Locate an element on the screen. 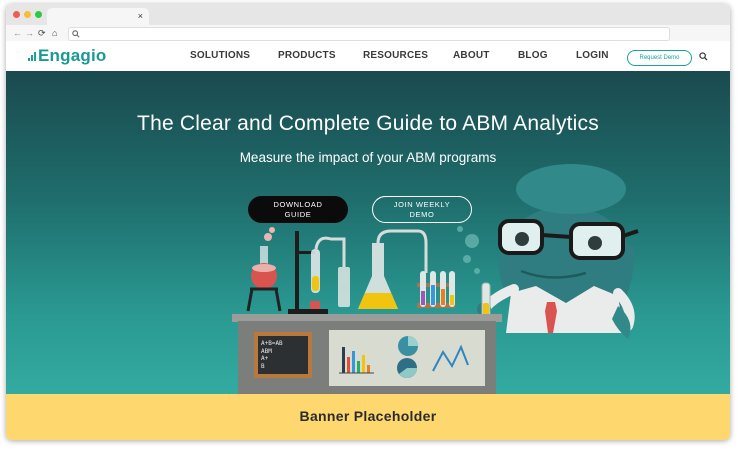  tab-close-icon: × is located at coordinates (140, 16).